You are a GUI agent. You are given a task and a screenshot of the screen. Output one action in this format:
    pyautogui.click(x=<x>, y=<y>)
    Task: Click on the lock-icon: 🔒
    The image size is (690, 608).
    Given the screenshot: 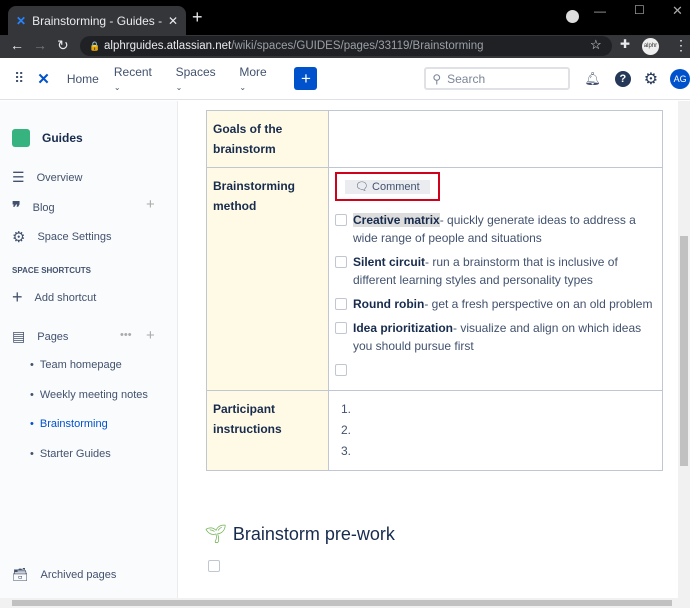 What is the action you would take?
    pyautogui.click(x=95, y=45)
    